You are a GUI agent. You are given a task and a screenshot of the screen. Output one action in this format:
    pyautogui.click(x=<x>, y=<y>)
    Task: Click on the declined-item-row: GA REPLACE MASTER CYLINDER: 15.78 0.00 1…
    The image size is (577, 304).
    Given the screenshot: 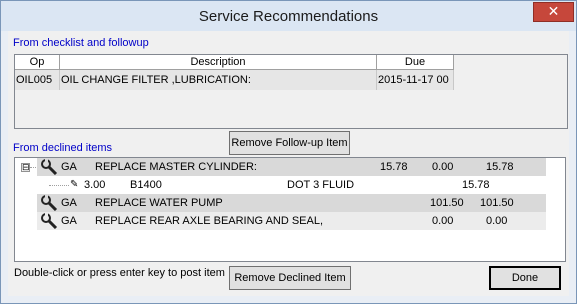 What is the action you would take?
    pyautogui.click(x=291, y=167)
    